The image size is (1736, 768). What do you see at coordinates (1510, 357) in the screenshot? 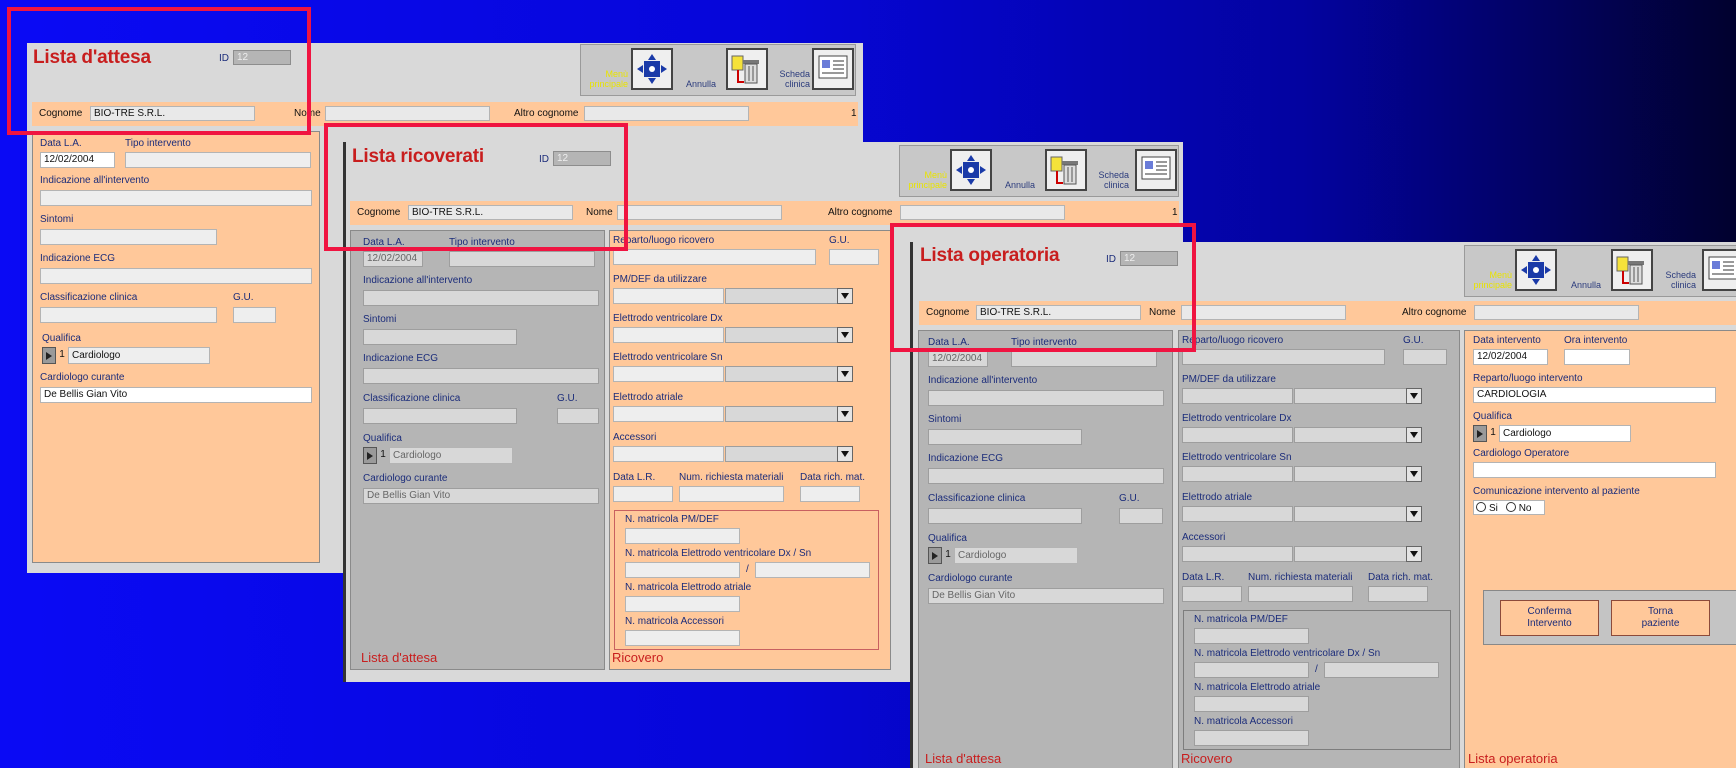
I see `data-intervento-field: 12/02/2004` at bounding box center [1510, 357].